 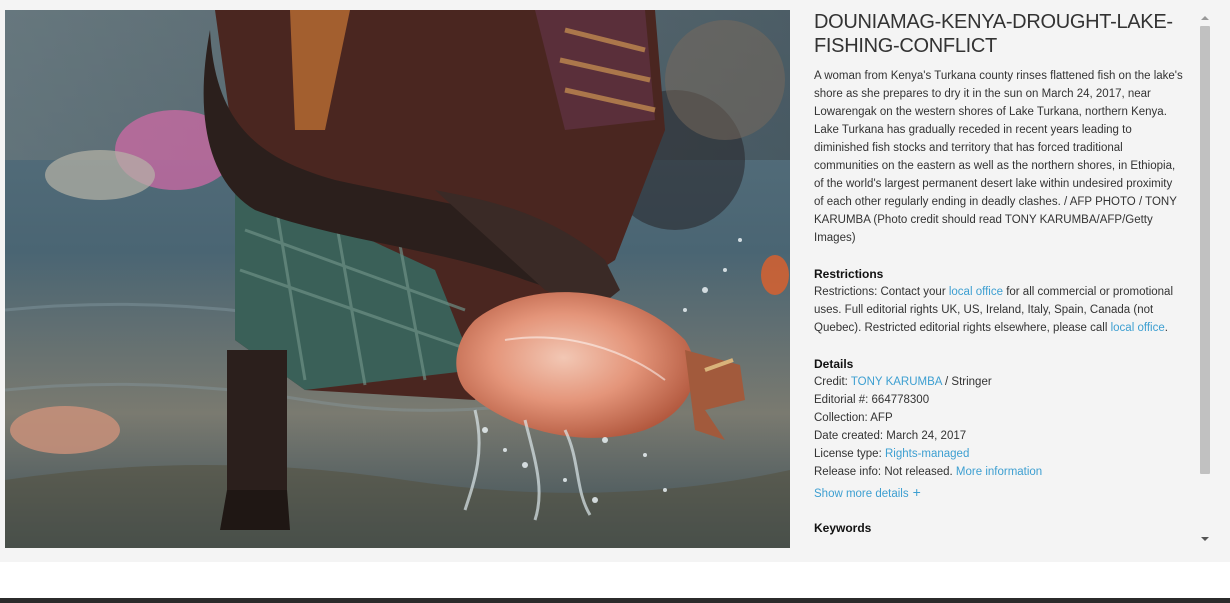 I want to click on scrollbar-thumb, so click(x=1205, y=250).